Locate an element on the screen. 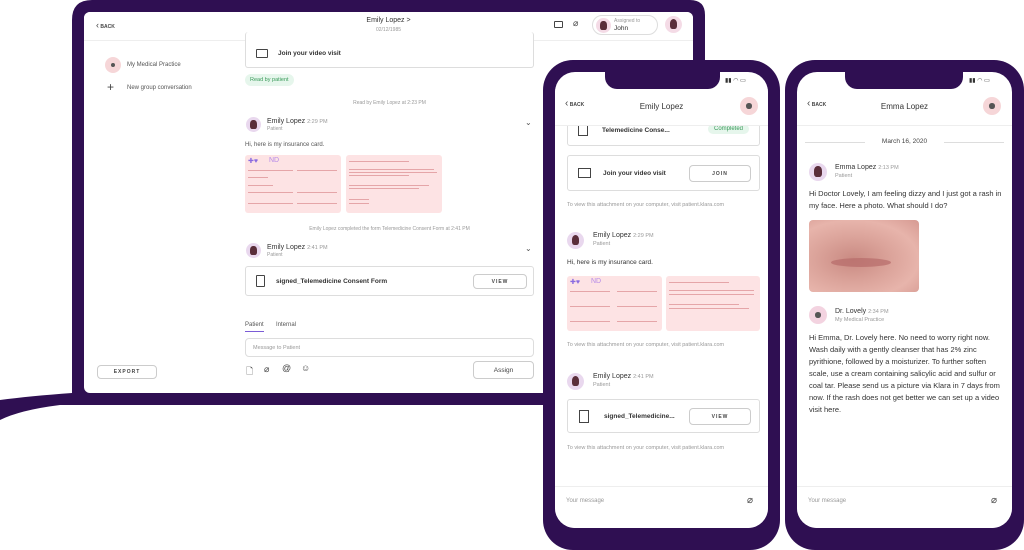 Image resolution: width=1024 pixels, height=550 pixels. message-input: Message to Patient is located at coordinates (389, 347).